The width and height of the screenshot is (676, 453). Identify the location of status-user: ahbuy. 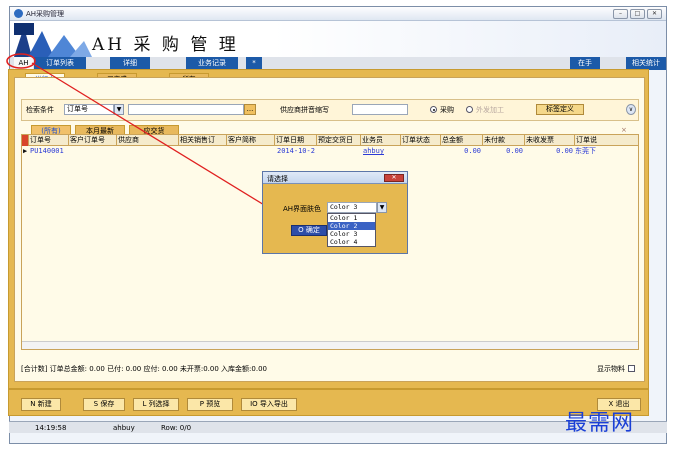
(124, 428).